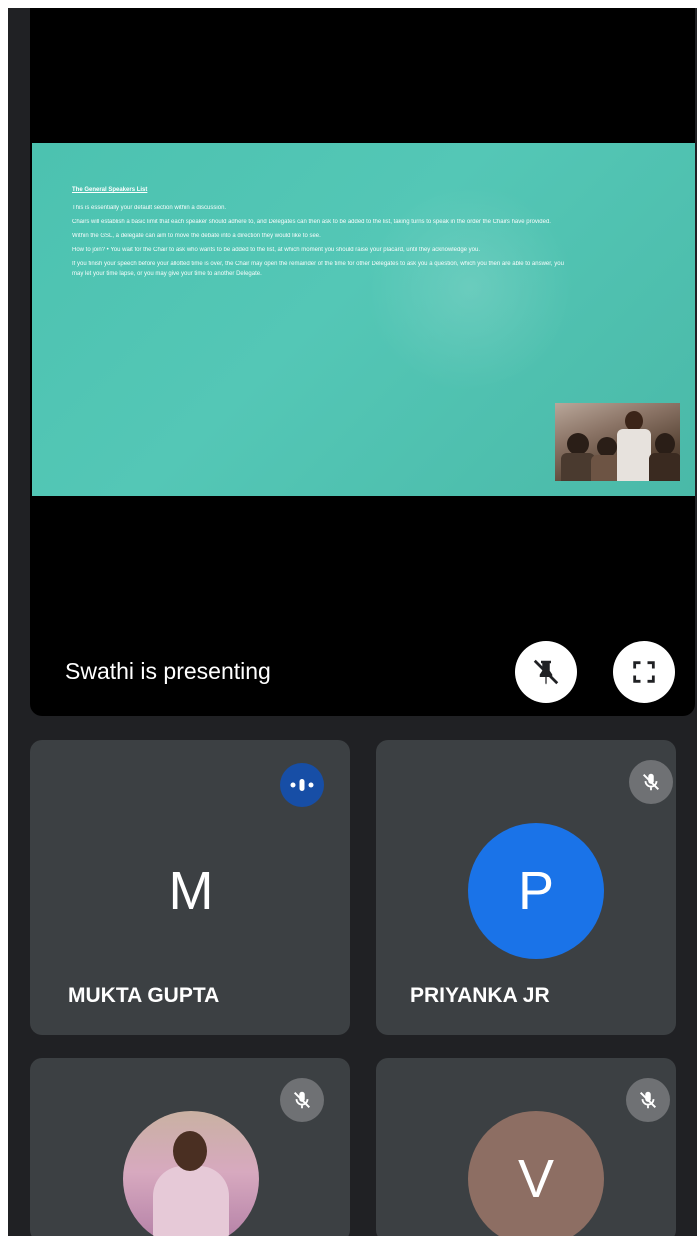 Image resolution: width=699 pixels, height=1242 pixels. I want to click on participant-tile: V, so click(526, 1150).